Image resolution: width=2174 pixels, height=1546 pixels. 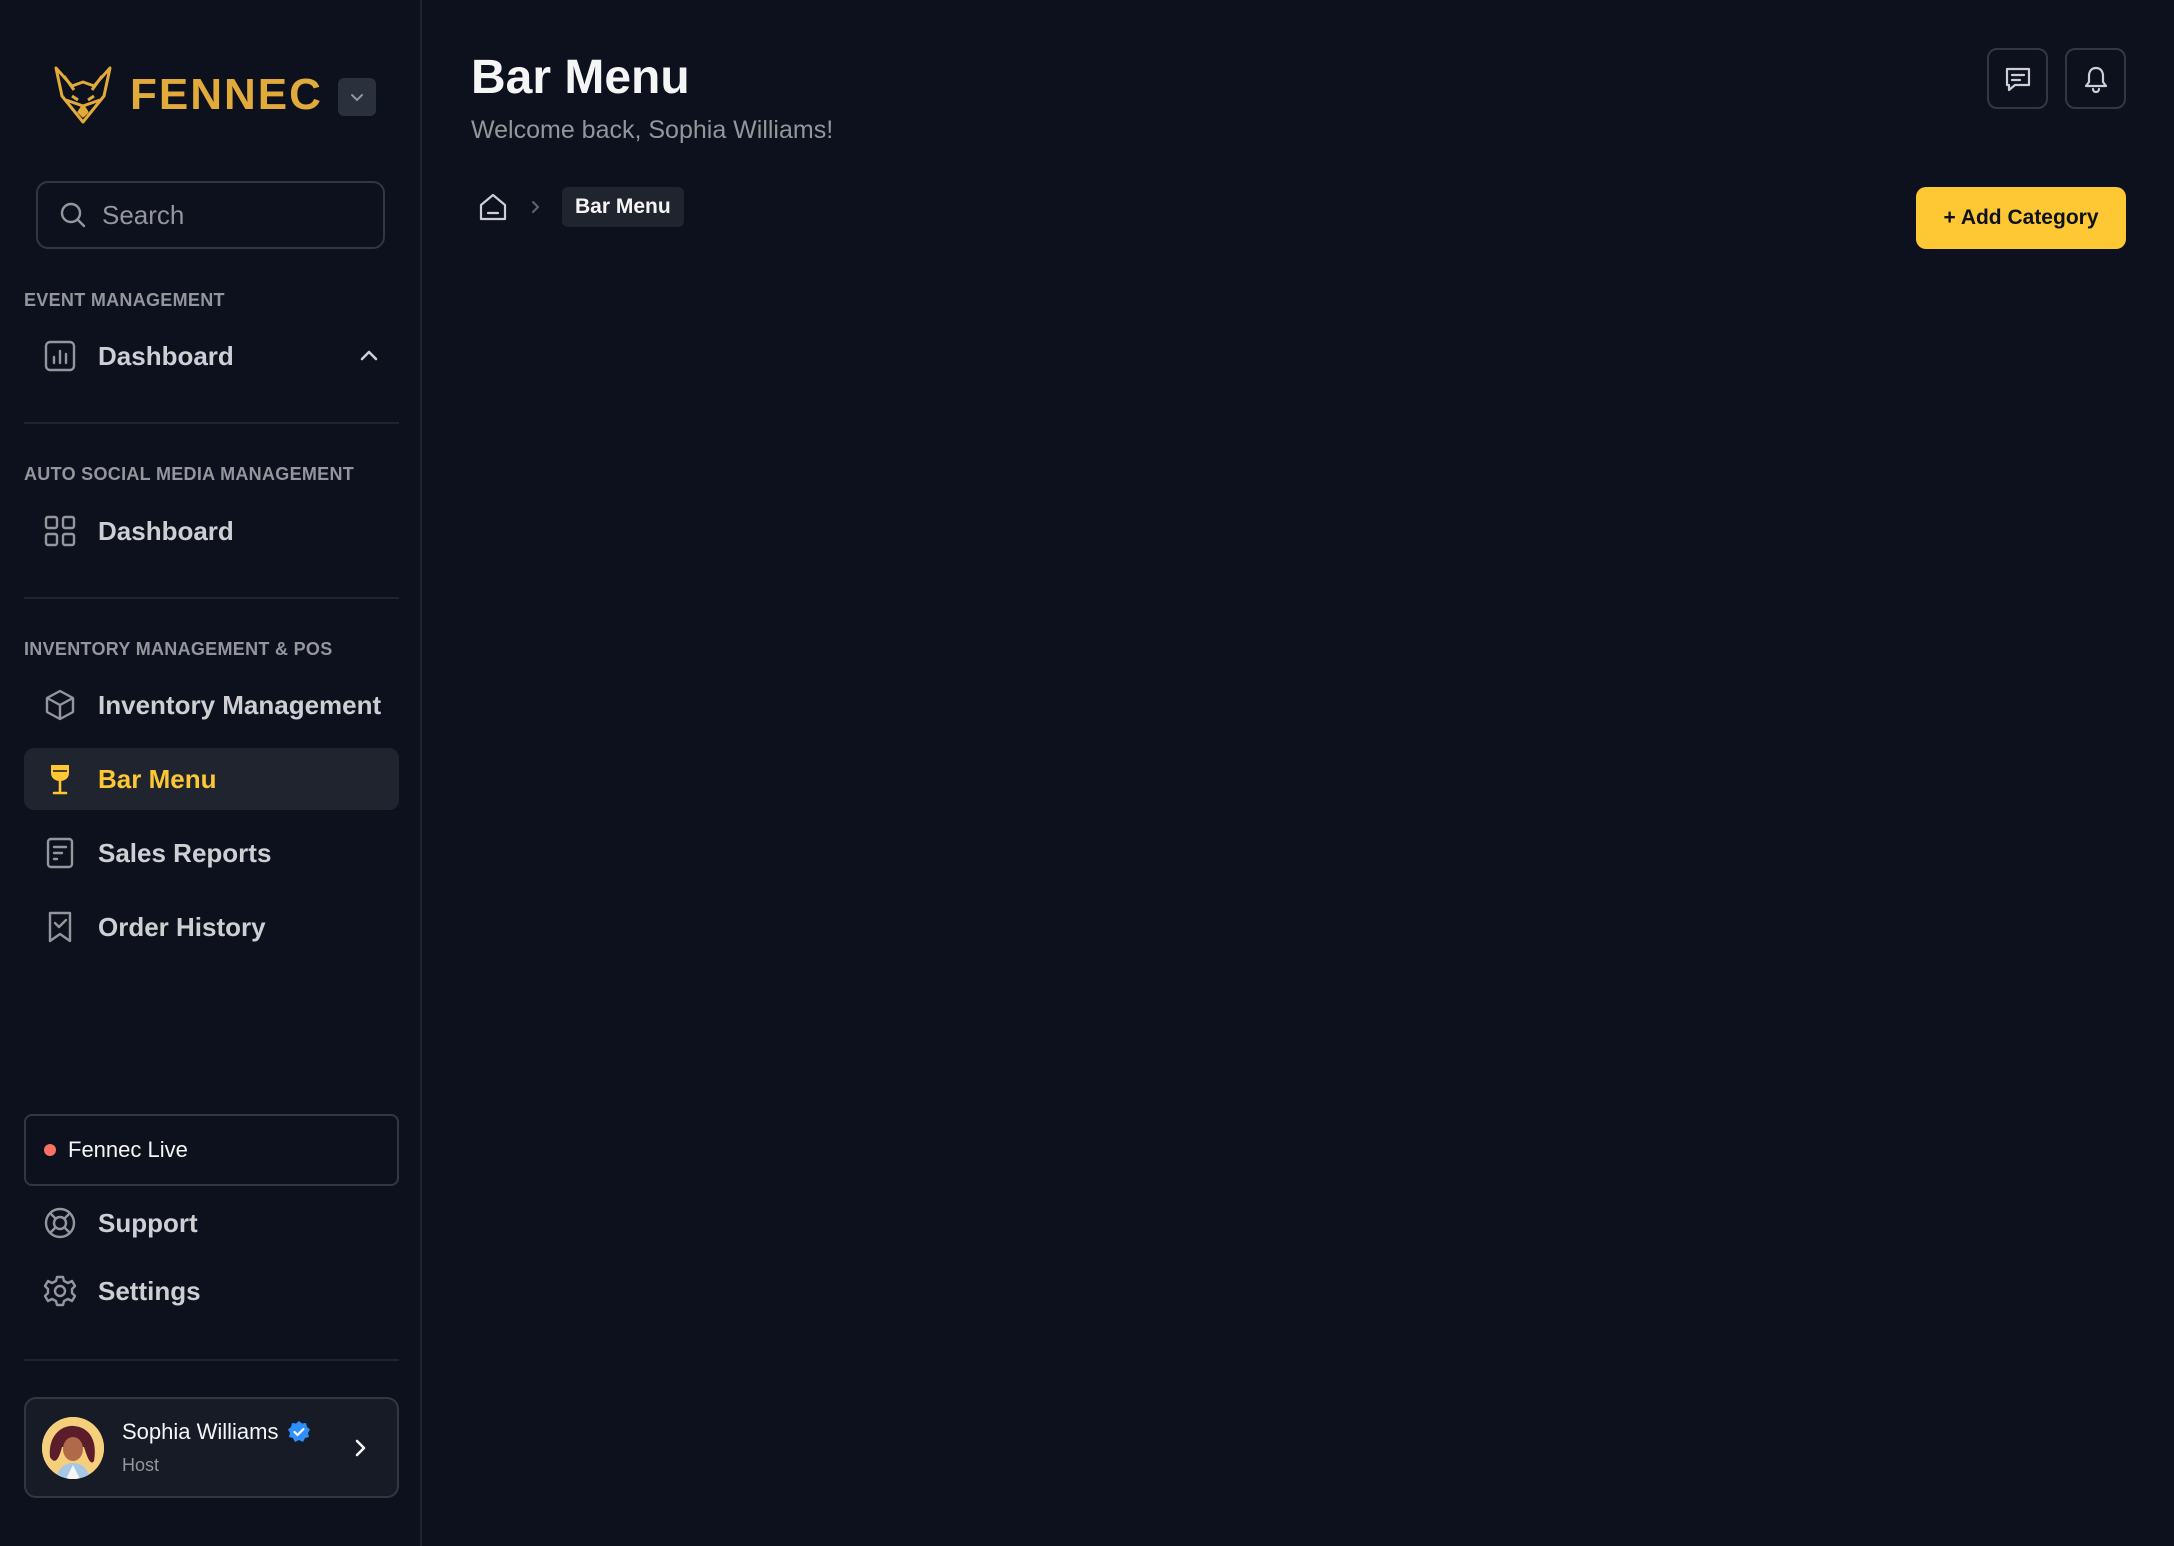 I want to click on sidebar-item-inventory-management: Inventory Management, so click(x=211, y=705).